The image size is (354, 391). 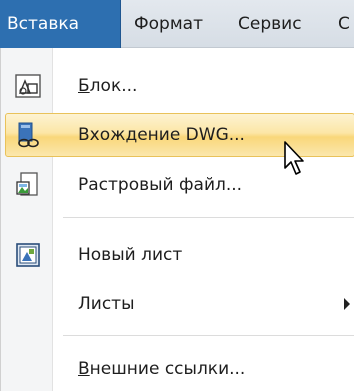 What do you see at coordinates (27, 184) in the screenshot?
I see `raster-image-icon` at bounding box center [27, 184].